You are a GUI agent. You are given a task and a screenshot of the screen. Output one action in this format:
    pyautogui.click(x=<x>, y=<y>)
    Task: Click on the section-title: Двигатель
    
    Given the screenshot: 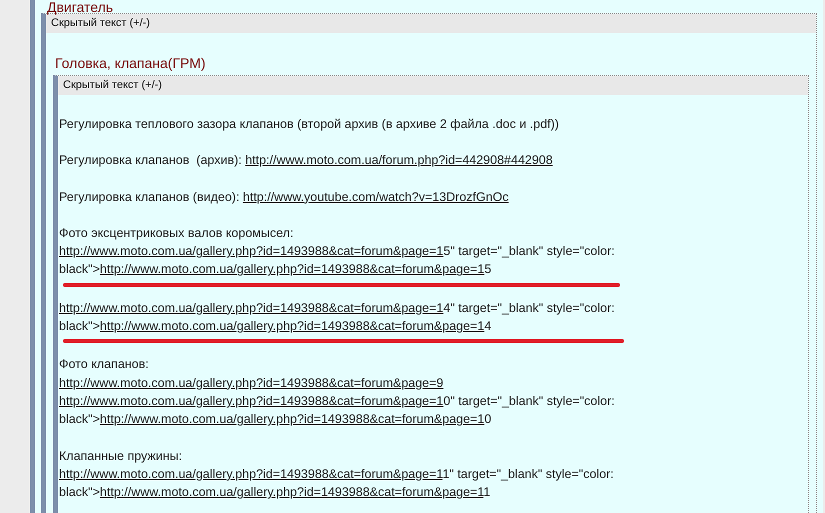 What is the action you would take?
    pyautogui.click(x=80, y=6)
    